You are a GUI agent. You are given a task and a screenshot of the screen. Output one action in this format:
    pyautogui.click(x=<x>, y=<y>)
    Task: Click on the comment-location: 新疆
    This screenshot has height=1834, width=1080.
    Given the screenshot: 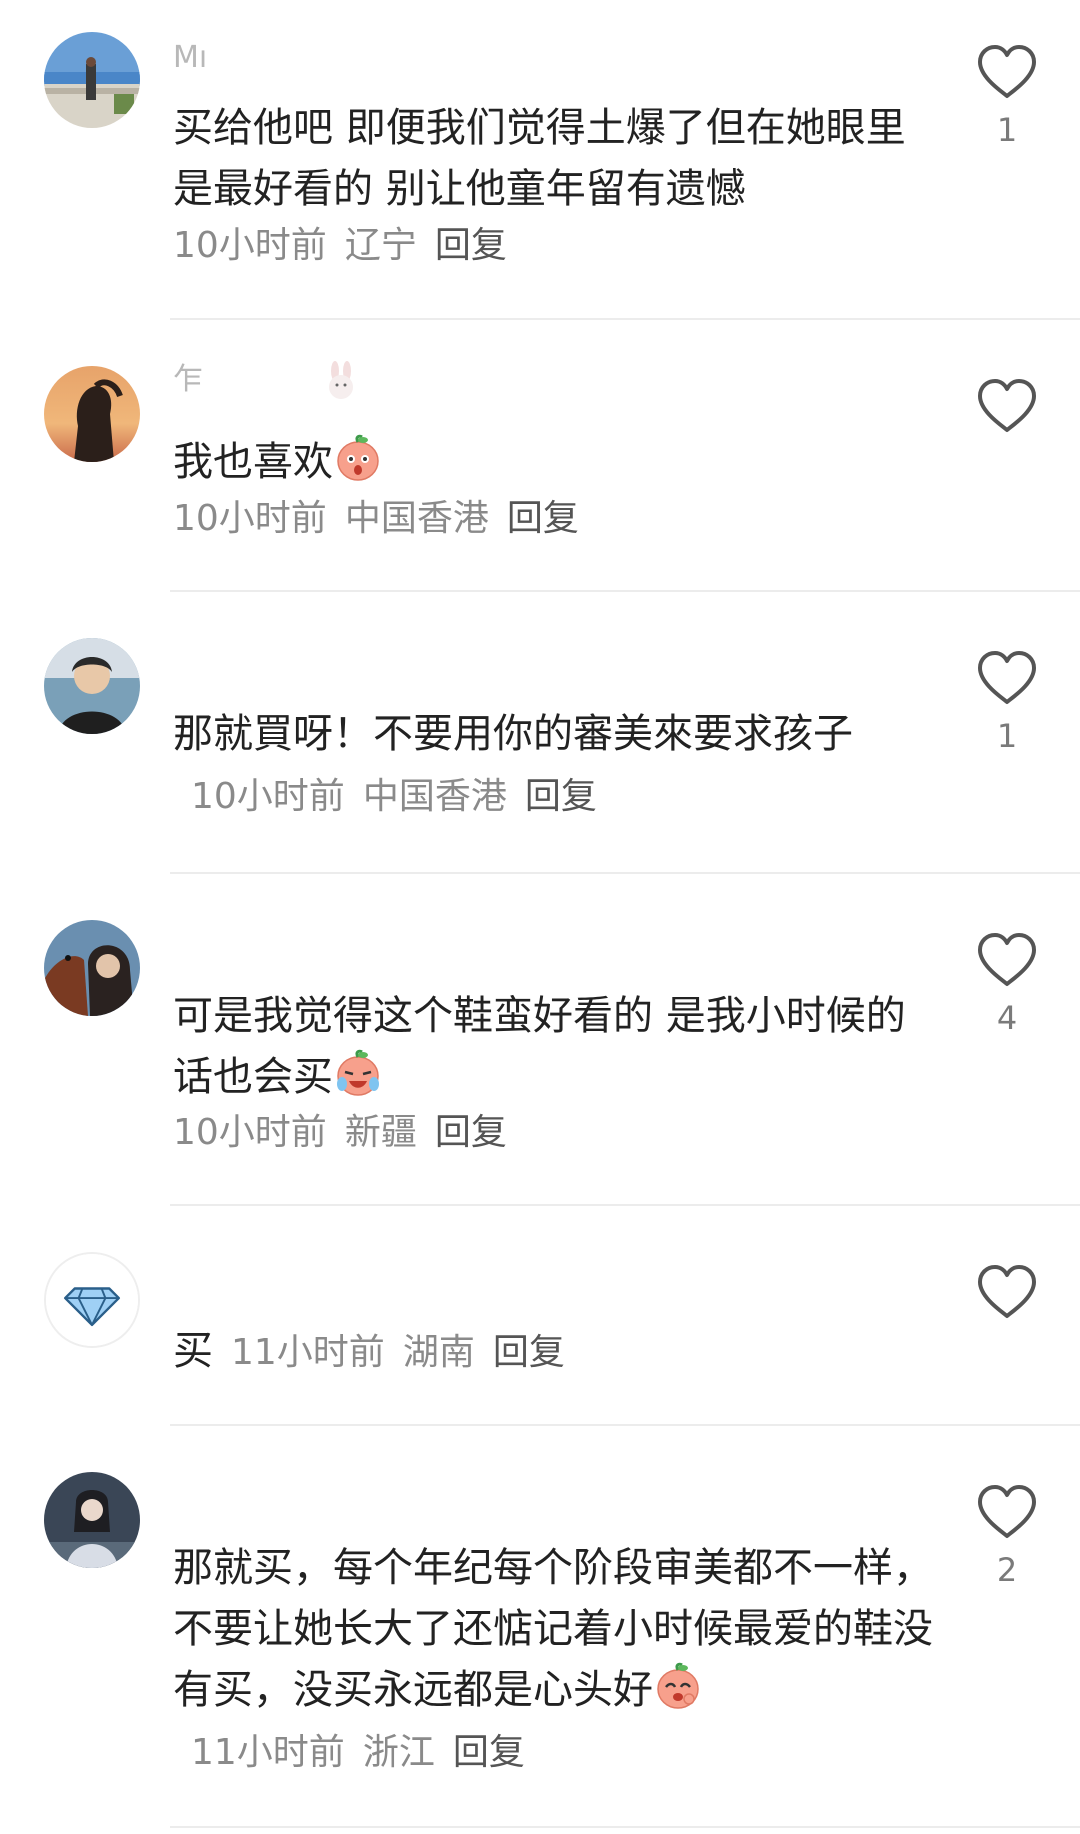 What is the action you would take?
    pyautogui.click(x=380, y=1132)
    